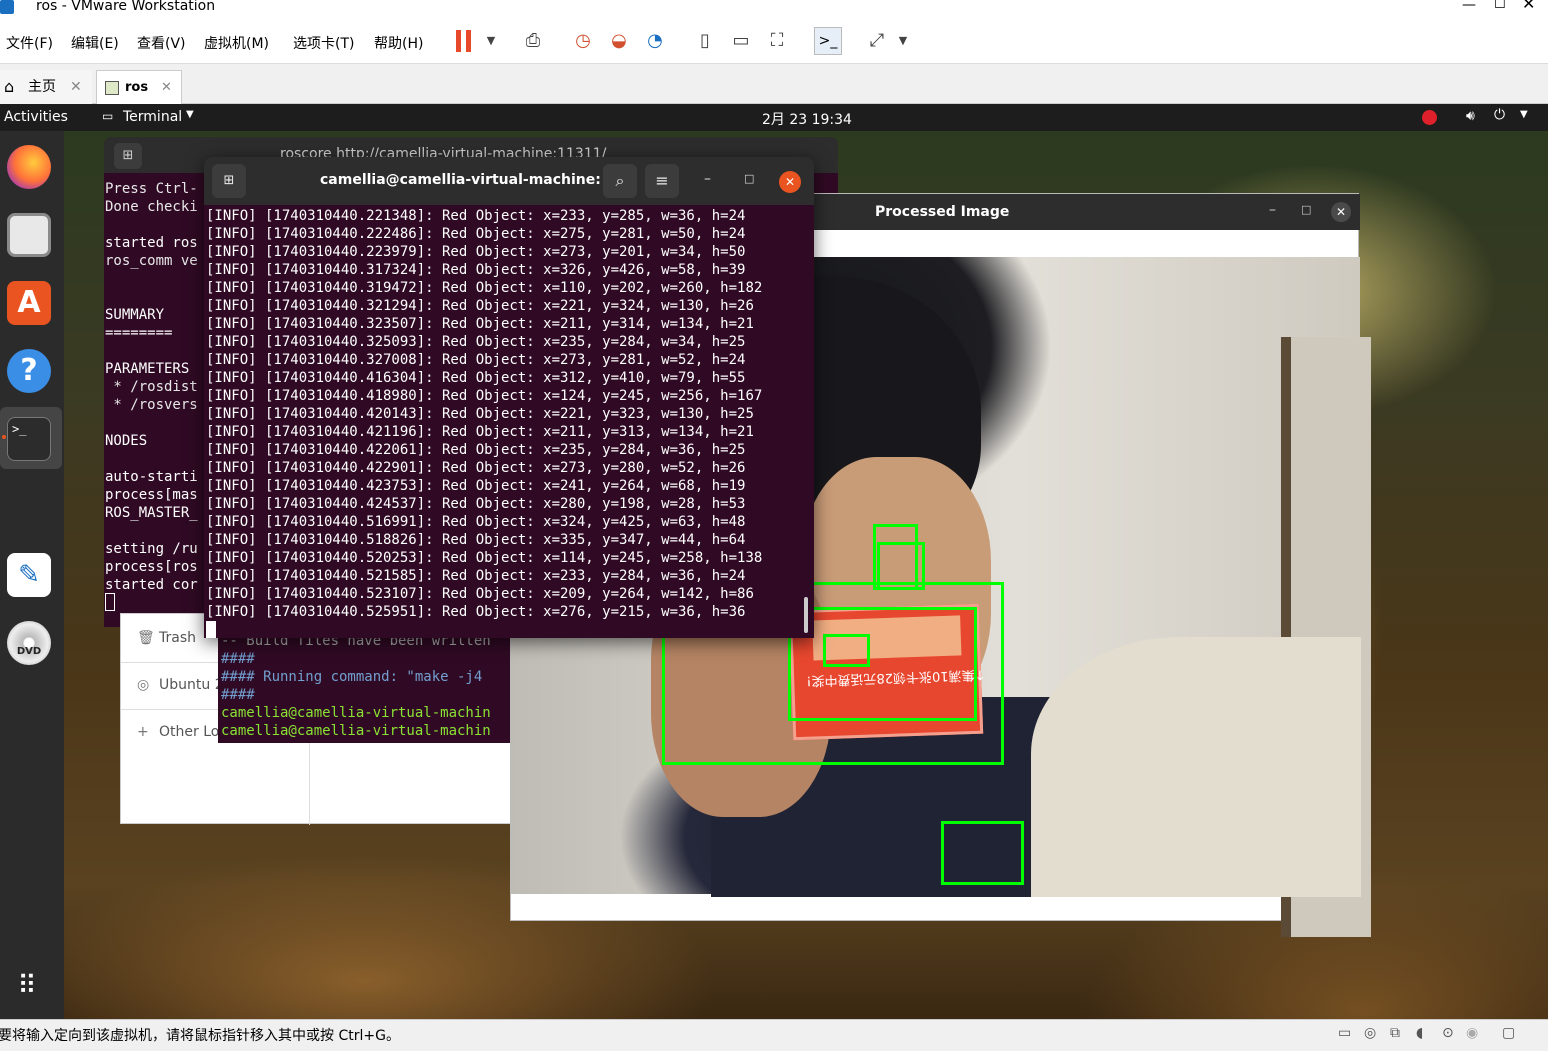 The image size is (1548, 1051). I want to click on tb-line: setting /ru, so click(151, 549).